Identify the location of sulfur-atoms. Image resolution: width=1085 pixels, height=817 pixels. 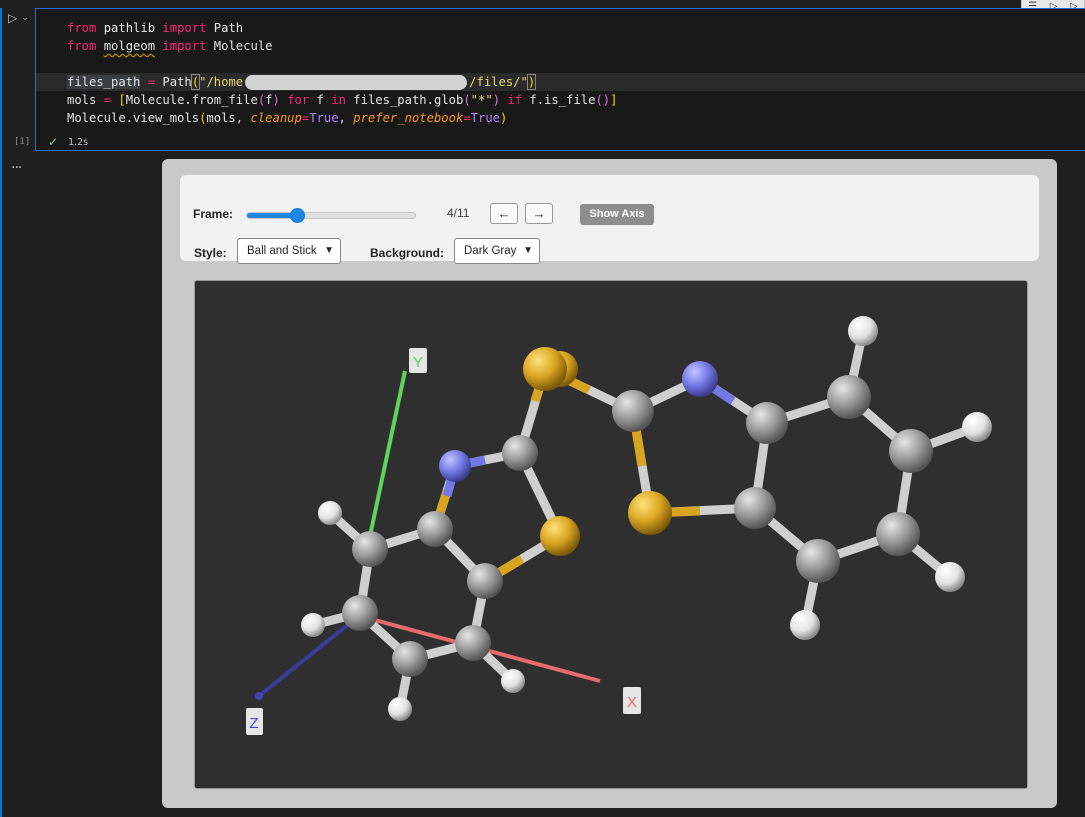
(597, 451).